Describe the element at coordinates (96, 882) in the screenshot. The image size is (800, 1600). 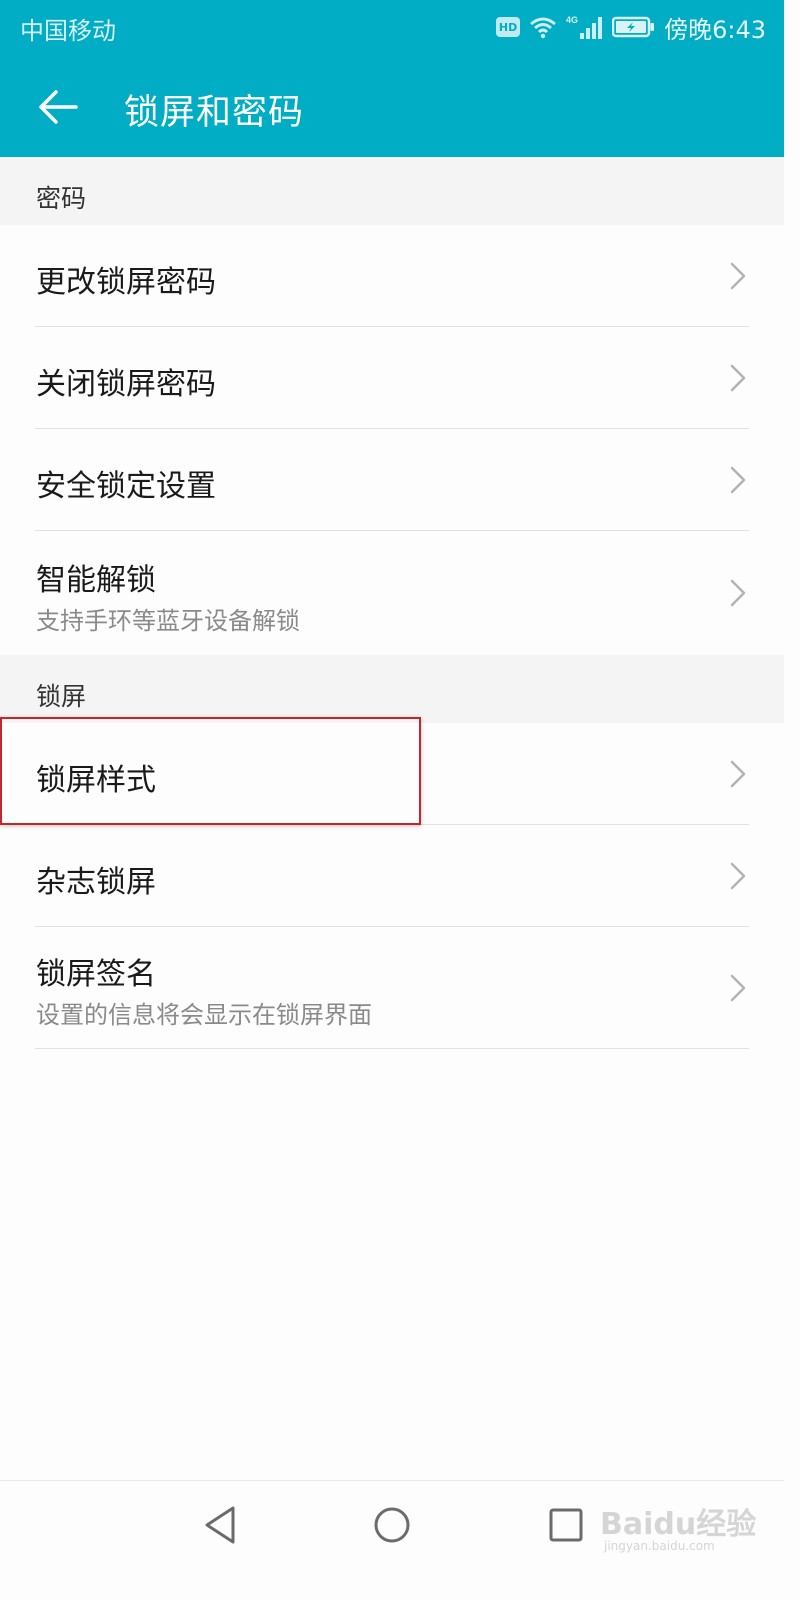
I see `list-item-title: 杂志锁屏` at that location.